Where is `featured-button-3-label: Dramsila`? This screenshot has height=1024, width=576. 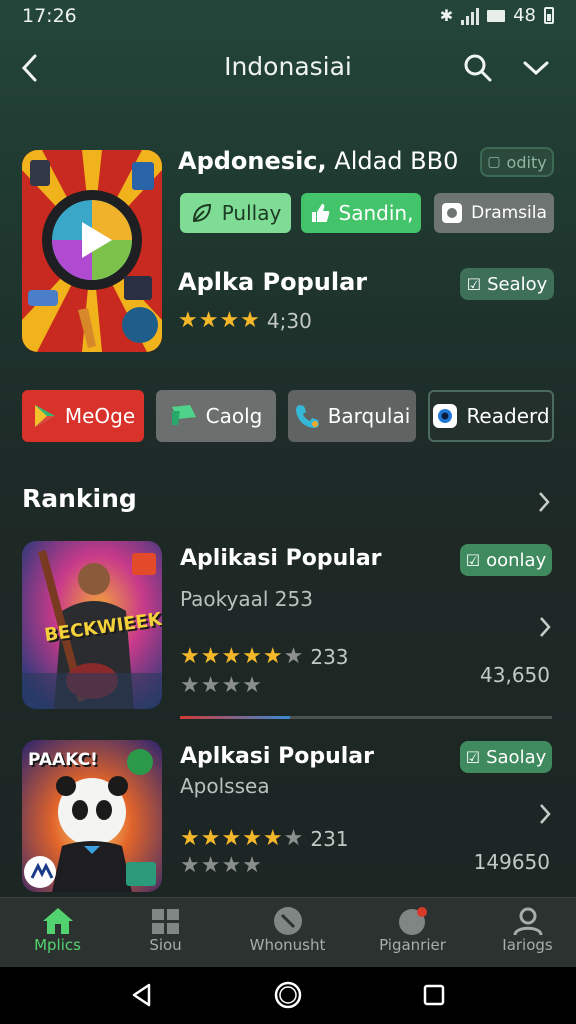
featured-button-3-label: Dramsila is located at coordinates (509, 213).